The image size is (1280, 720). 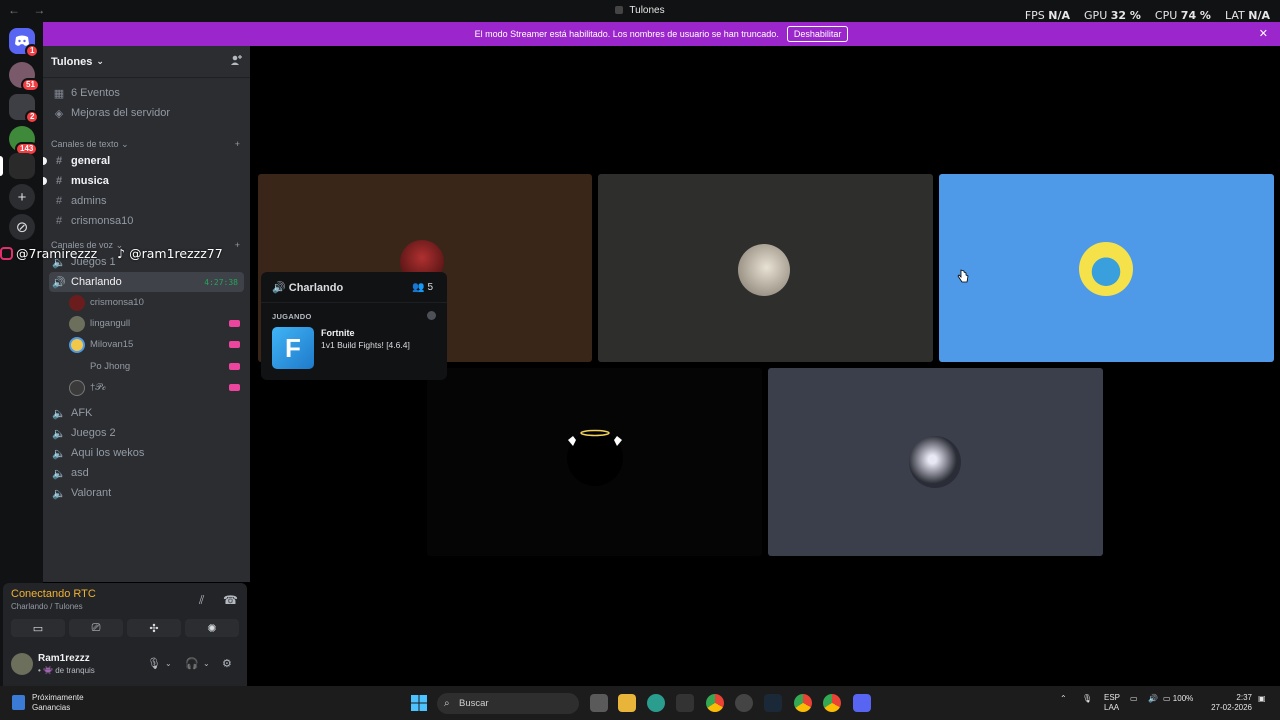 What do you see at coordinates (1112, 703) in the screenshot?
I see `language-indicator: ESP LAA` at bounding box center [1112, 703].